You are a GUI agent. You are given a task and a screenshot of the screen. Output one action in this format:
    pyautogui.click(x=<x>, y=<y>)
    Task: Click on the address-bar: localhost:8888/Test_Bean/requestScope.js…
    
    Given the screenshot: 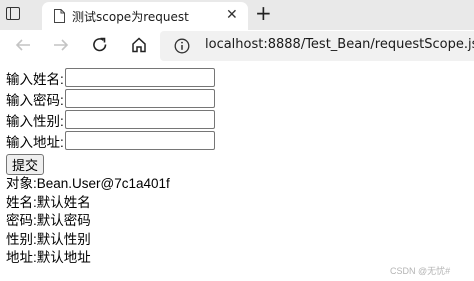 What is the action you would take?
    pyautogui.click(x=317, y=46)
    